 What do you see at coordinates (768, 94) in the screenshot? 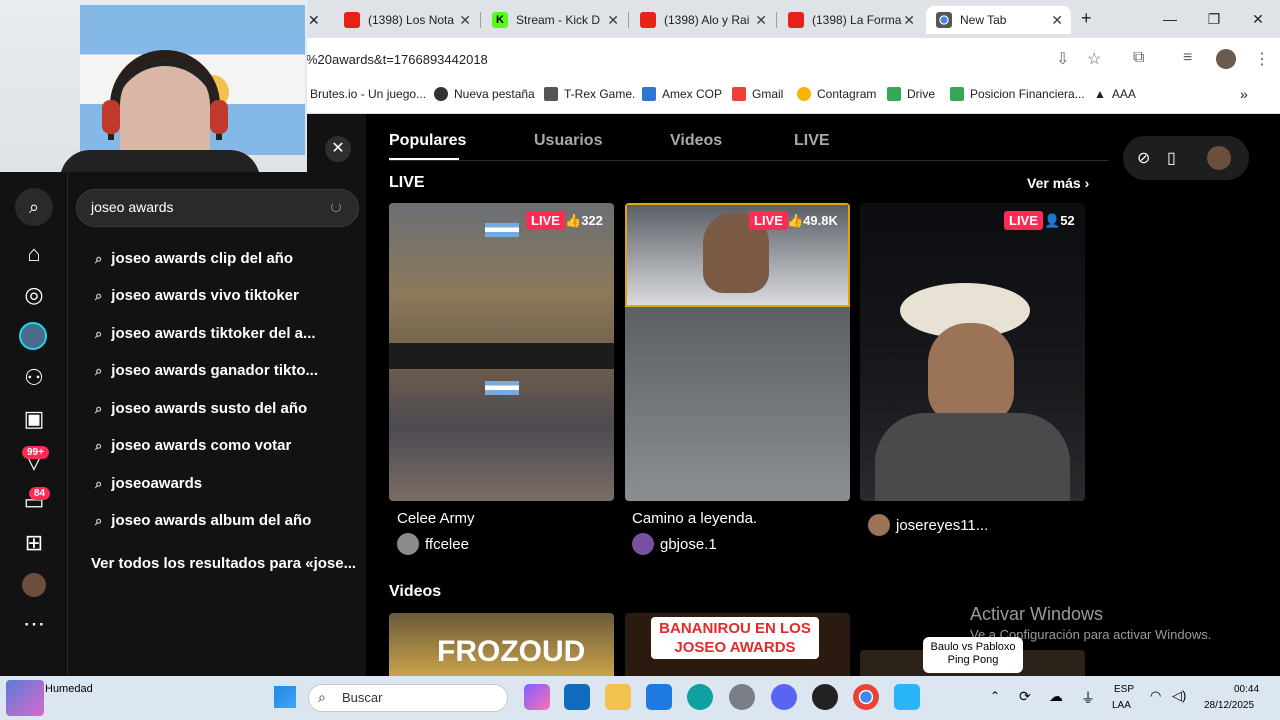
I see `bookmark-label: Gmail` at bounding box center [768, 94].